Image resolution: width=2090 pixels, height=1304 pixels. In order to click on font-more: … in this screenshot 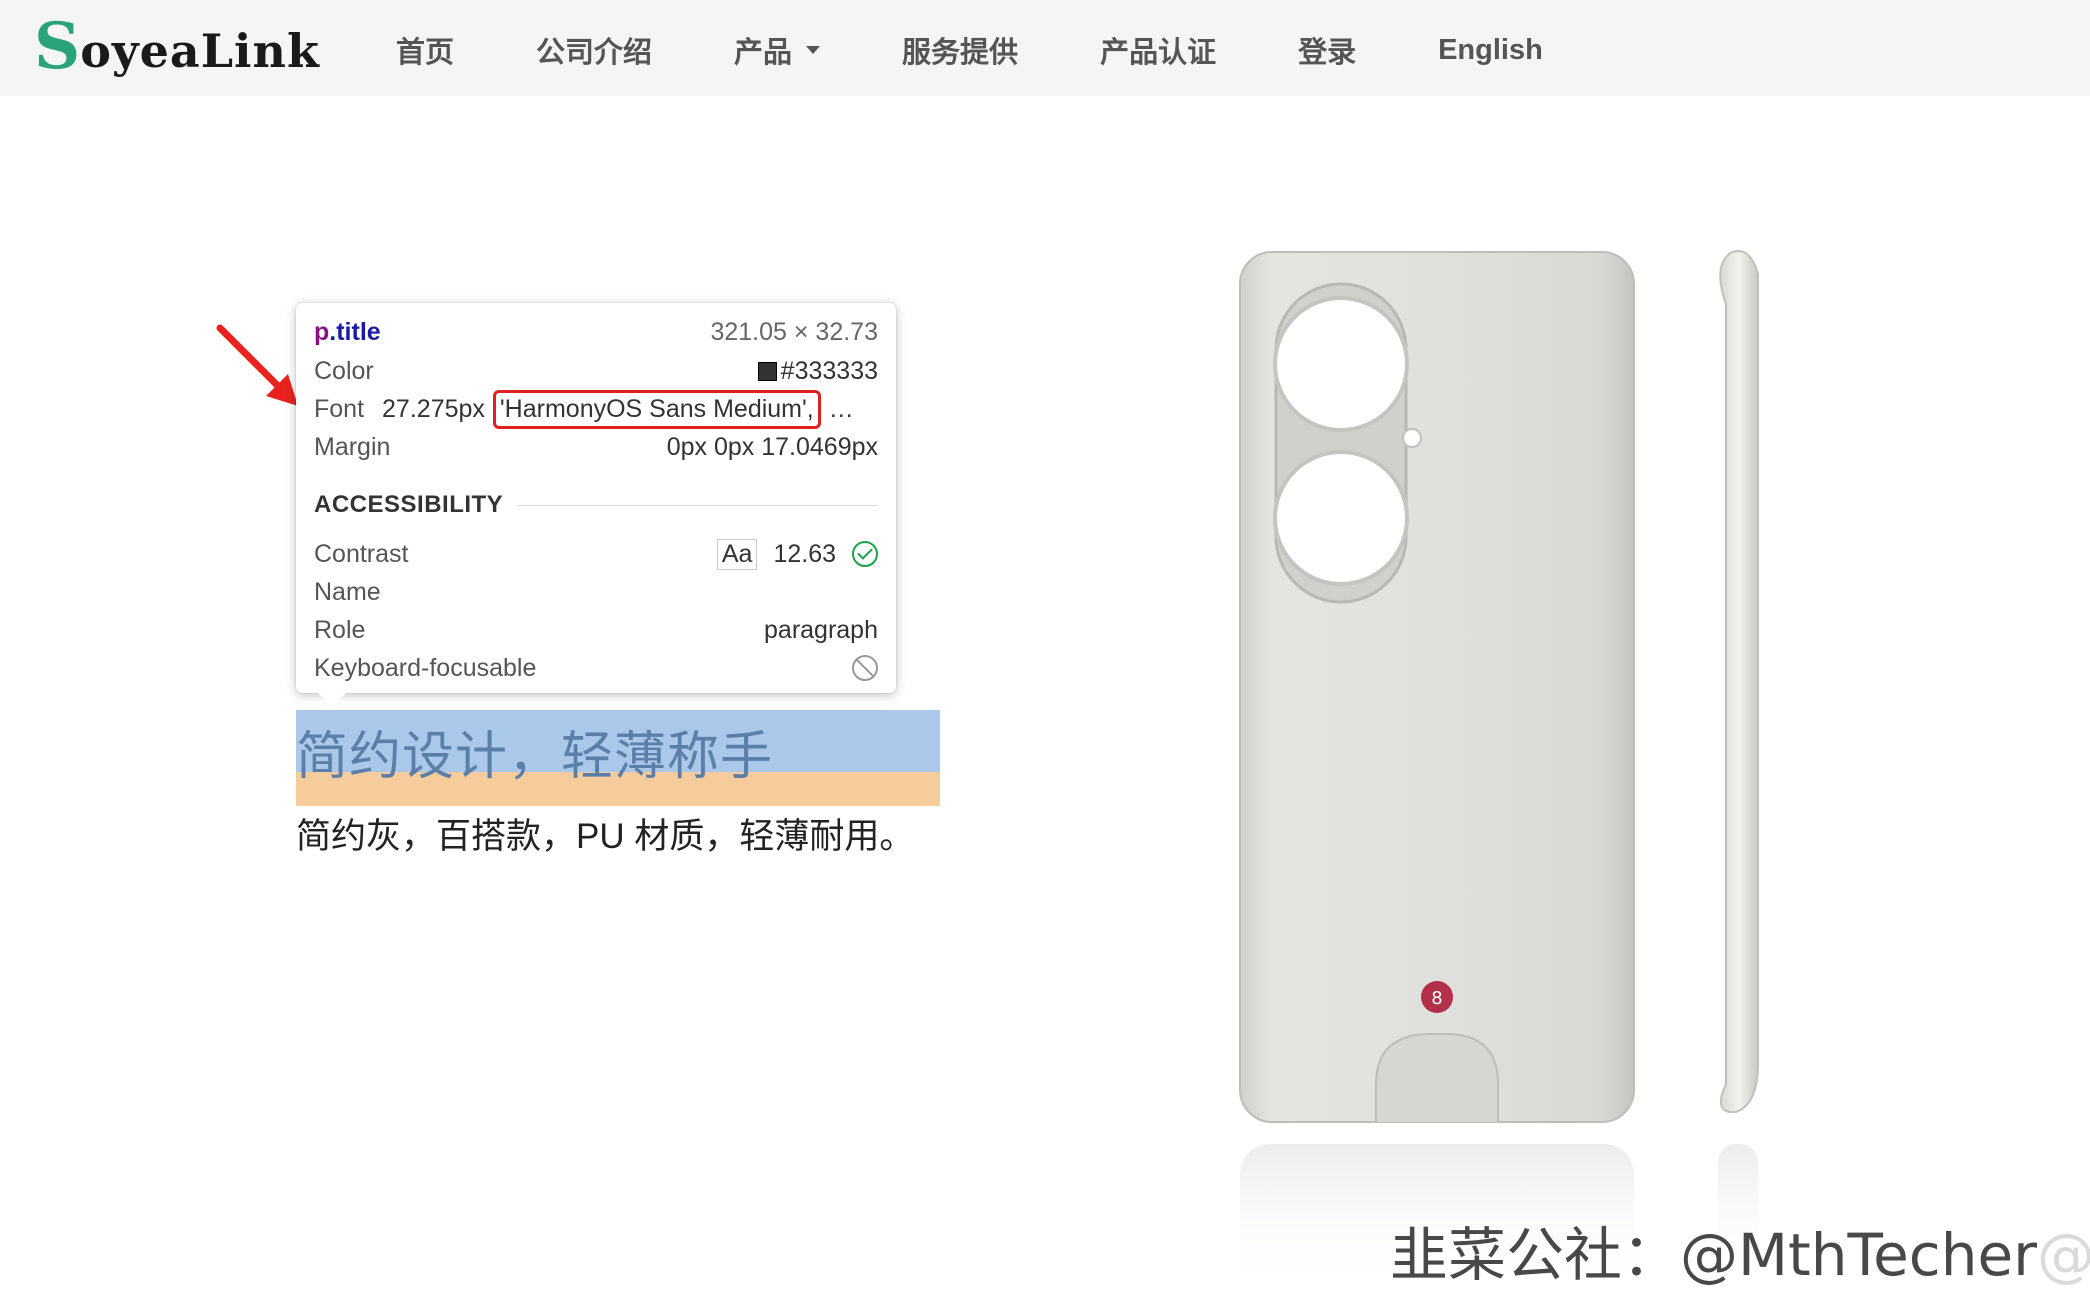, I will do `click(841, 408)`.